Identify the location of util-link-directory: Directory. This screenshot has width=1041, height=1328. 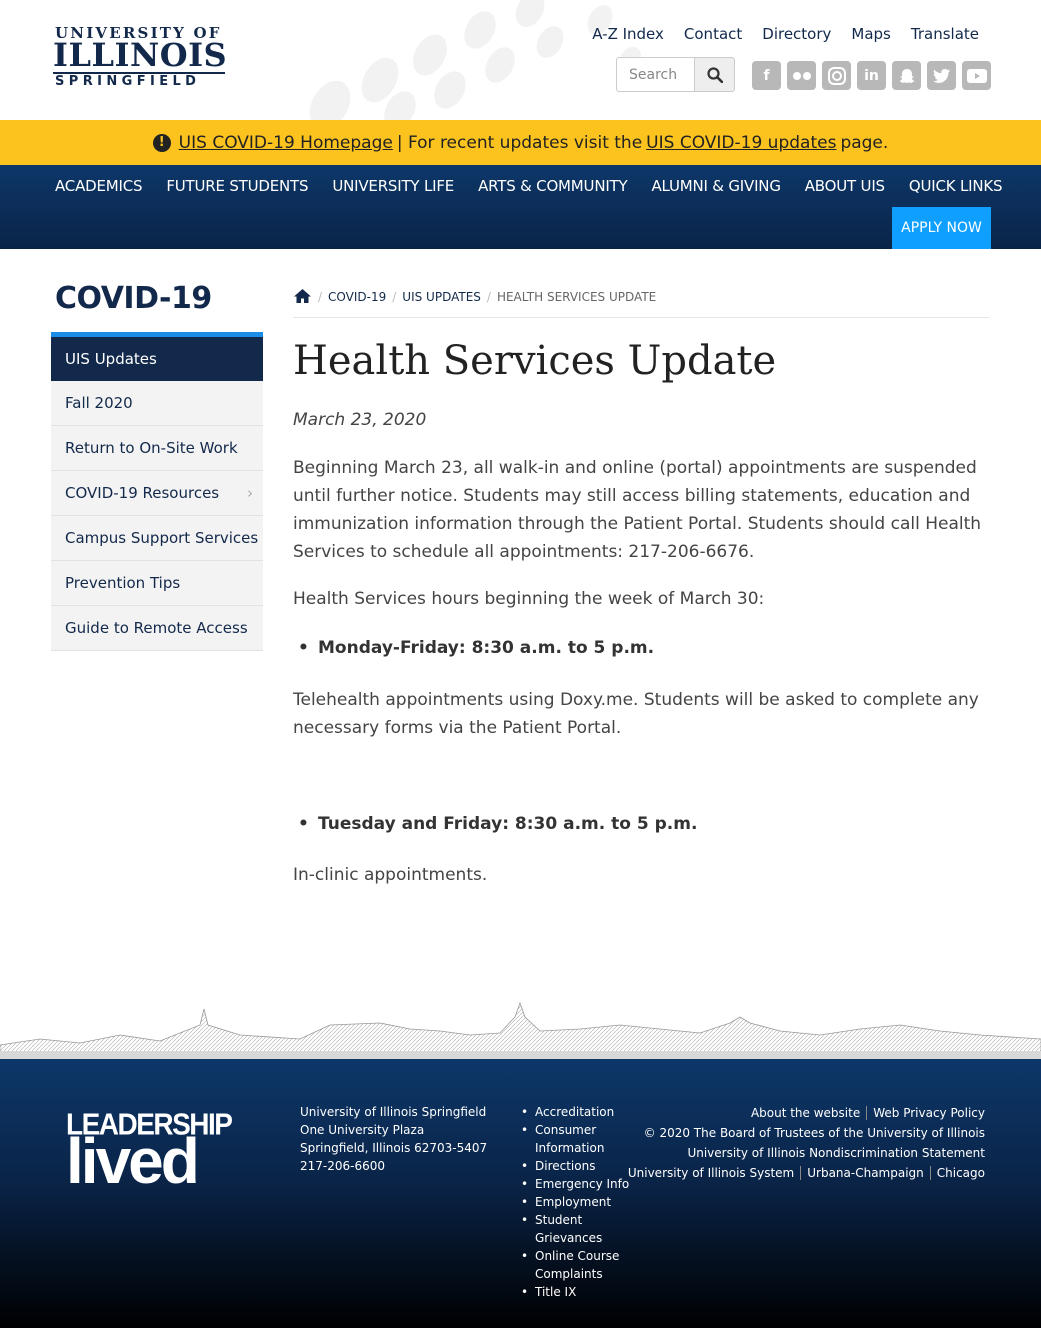
(796, 34).